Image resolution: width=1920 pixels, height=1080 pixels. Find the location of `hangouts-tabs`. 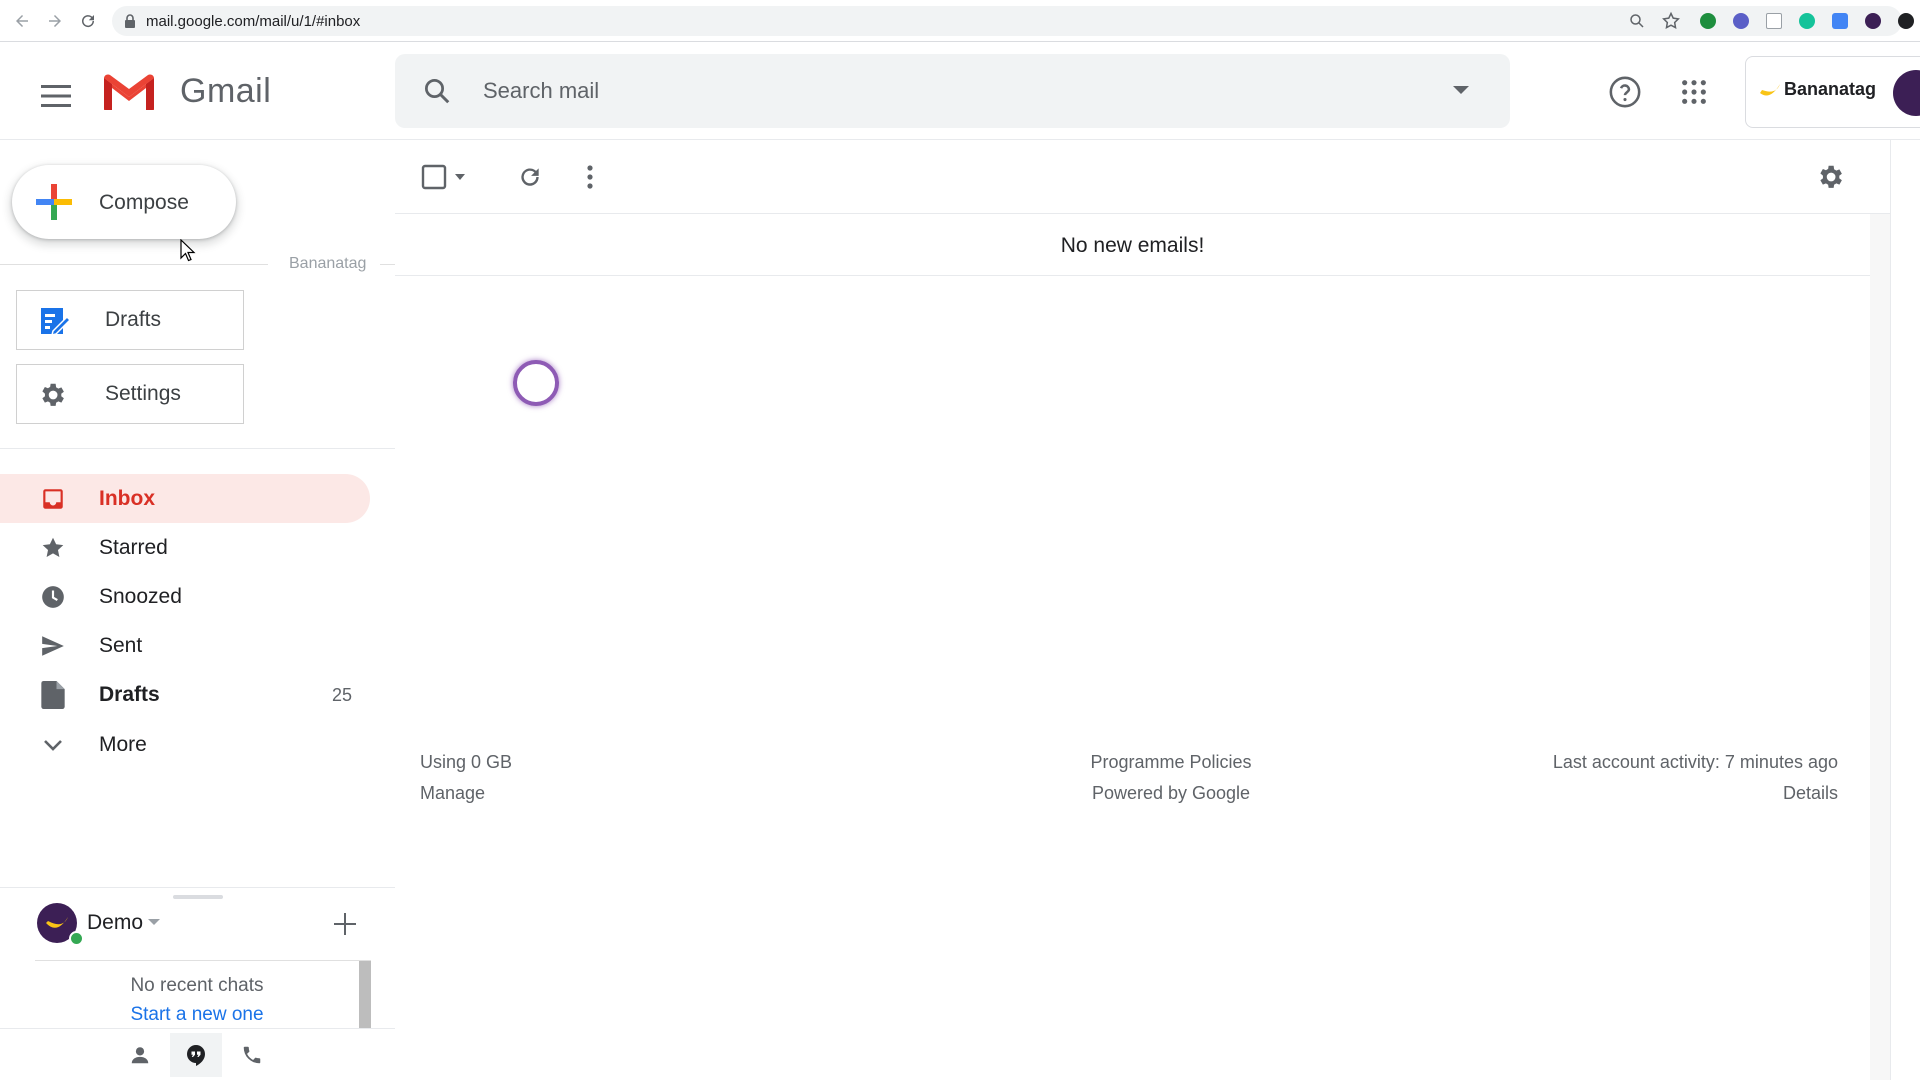

hangouts-tabs is located at coordinates (197, 1054).